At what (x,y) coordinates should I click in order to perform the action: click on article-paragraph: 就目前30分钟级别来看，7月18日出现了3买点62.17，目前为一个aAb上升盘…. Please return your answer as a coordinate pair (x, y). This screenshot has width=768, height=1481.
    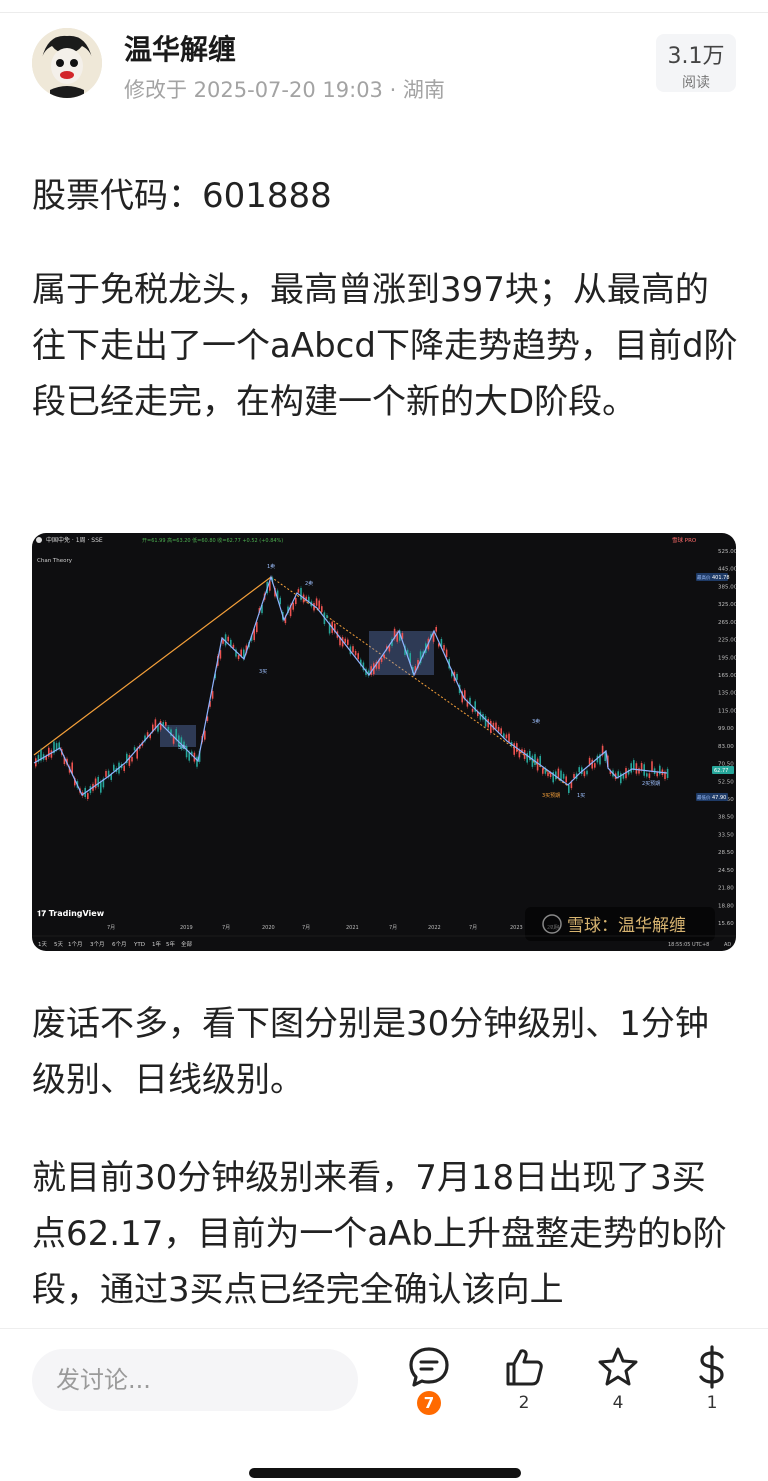
    Looking at the image, I should click on (379, 1234).